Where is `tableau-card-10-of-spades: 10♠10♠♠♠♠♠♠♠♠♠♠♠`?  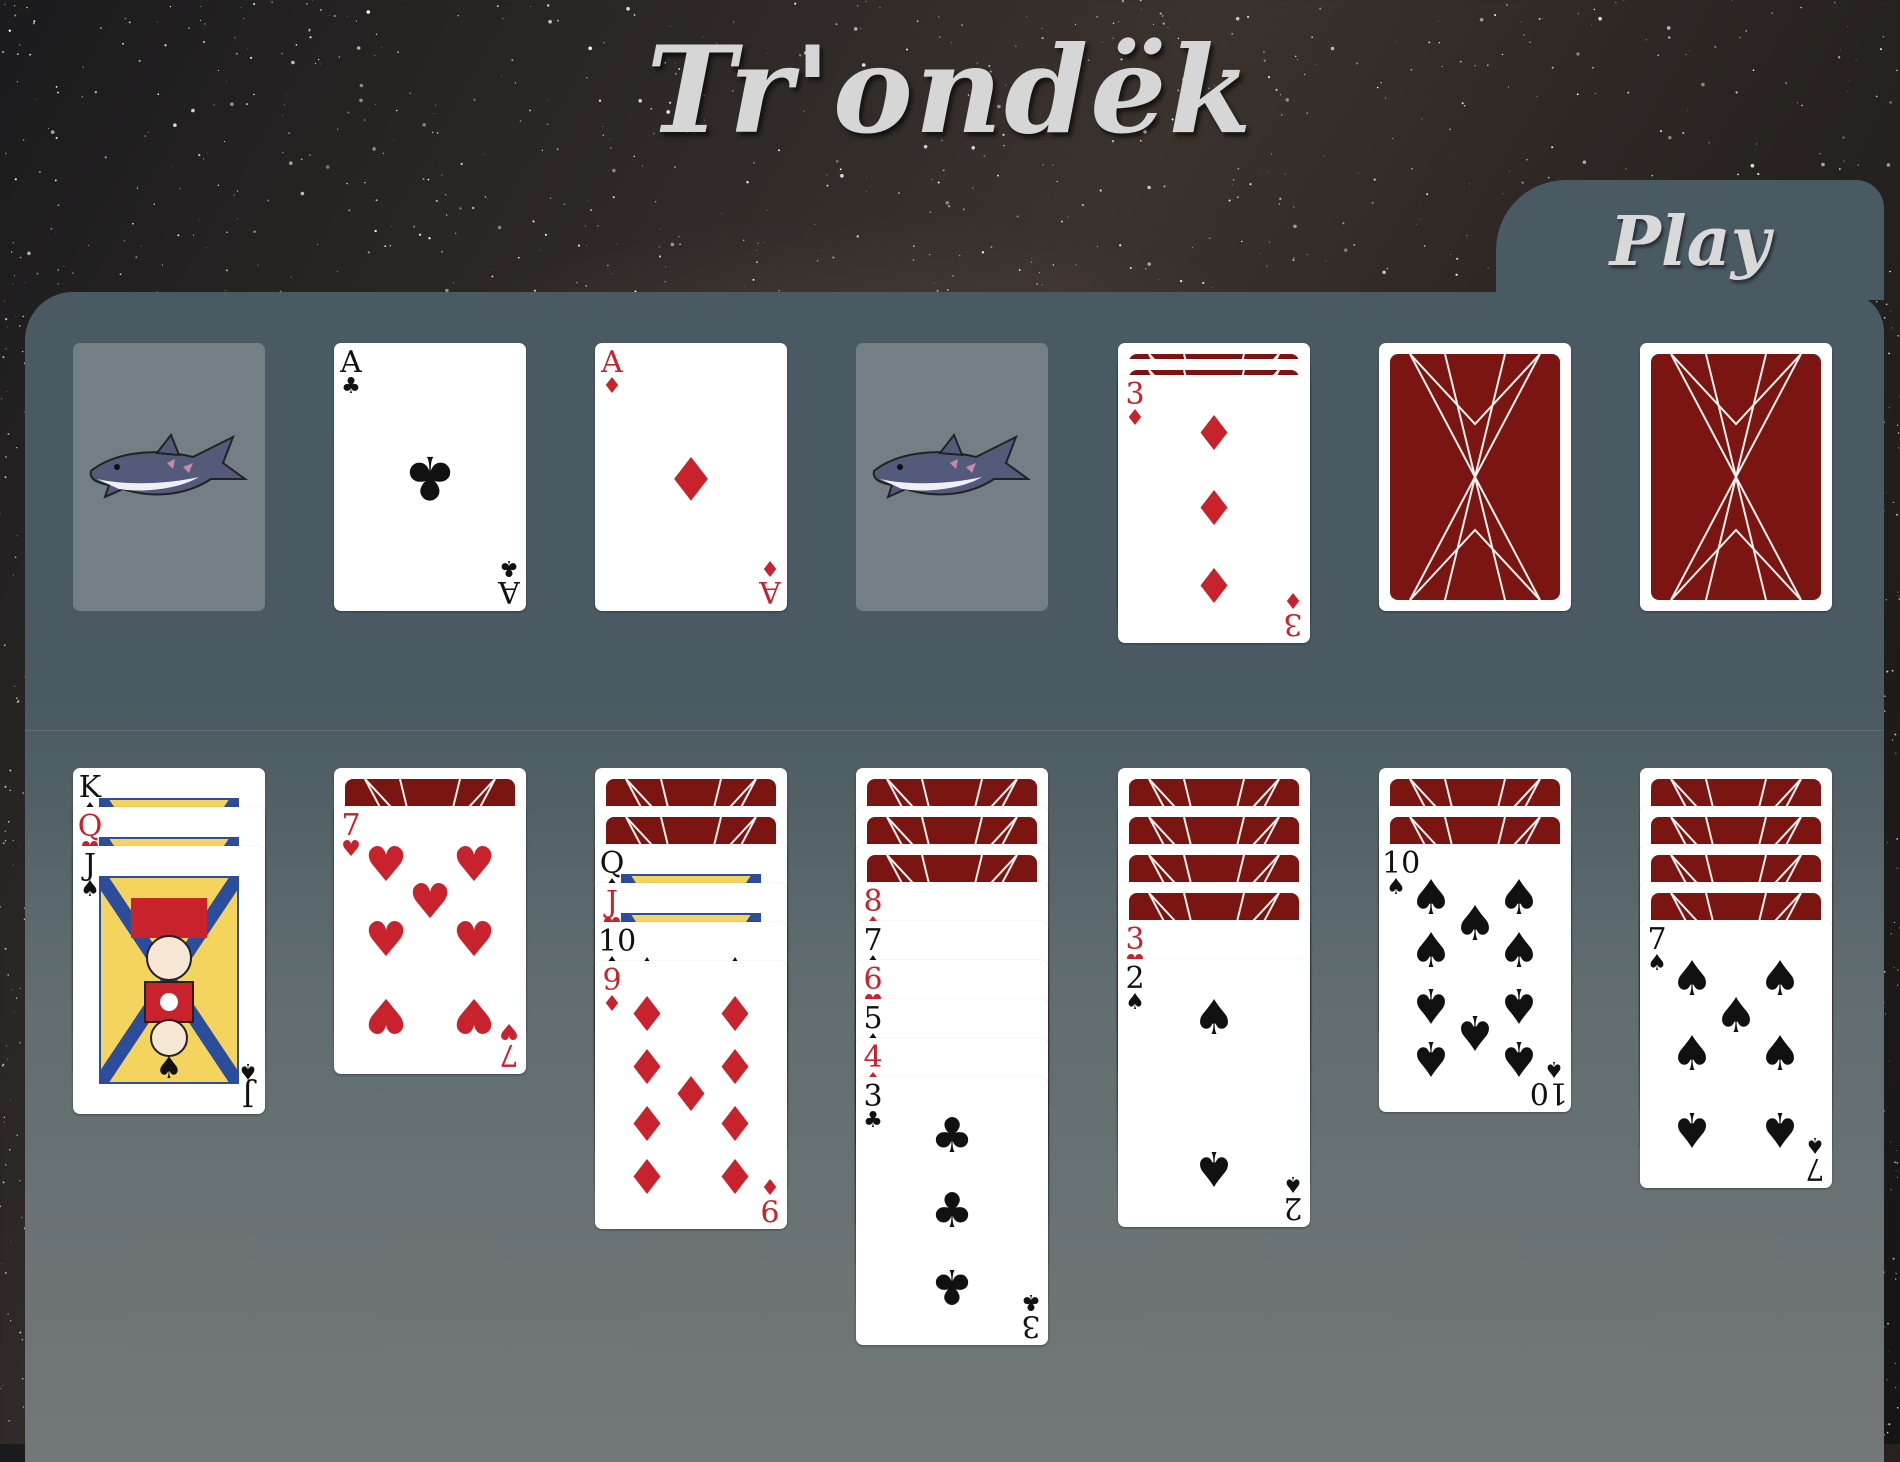
tableau-card-10-of-spades: 10♠10♠♠♠♠♠♠♠♠♠♠♠ is located at coordinates (1475, 978).